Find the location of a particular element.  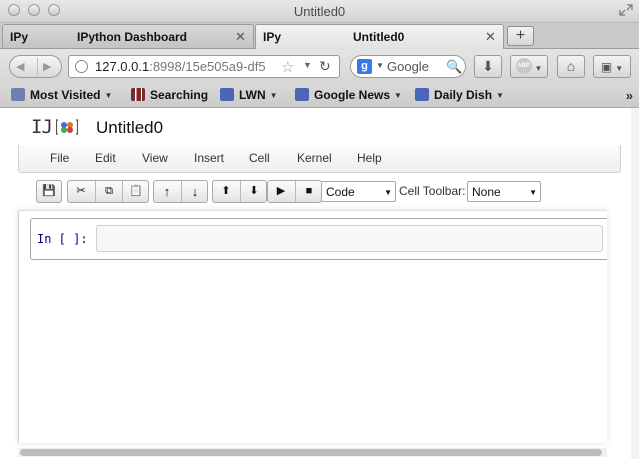

floppy-disk-icon: 💾 is located at coordinates (49, 191).